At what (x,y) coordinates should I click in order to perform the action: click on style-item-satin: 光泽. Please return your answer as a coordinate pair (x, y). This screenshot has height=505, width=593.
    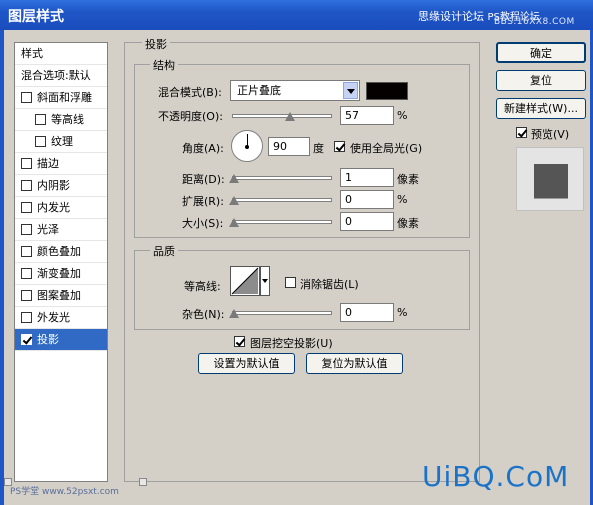
    Looking at the image, I should click on (61, 230).